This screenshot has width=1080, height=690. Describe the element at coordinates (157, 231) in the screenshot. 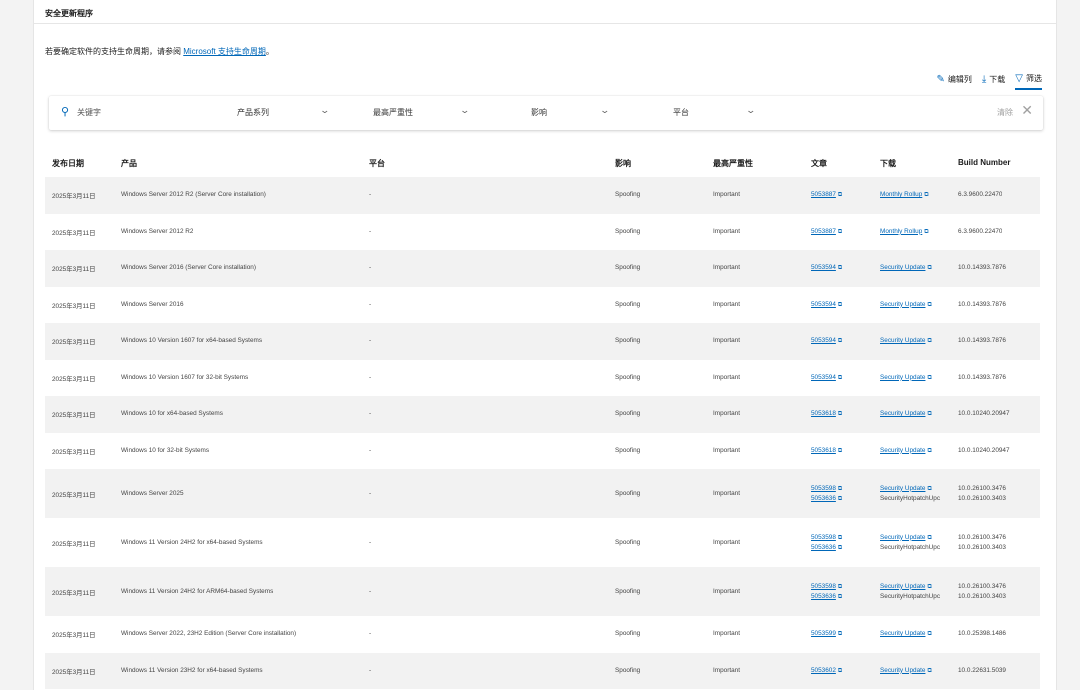

I see `product-cell: Windows Server 2012 R2` at that location.